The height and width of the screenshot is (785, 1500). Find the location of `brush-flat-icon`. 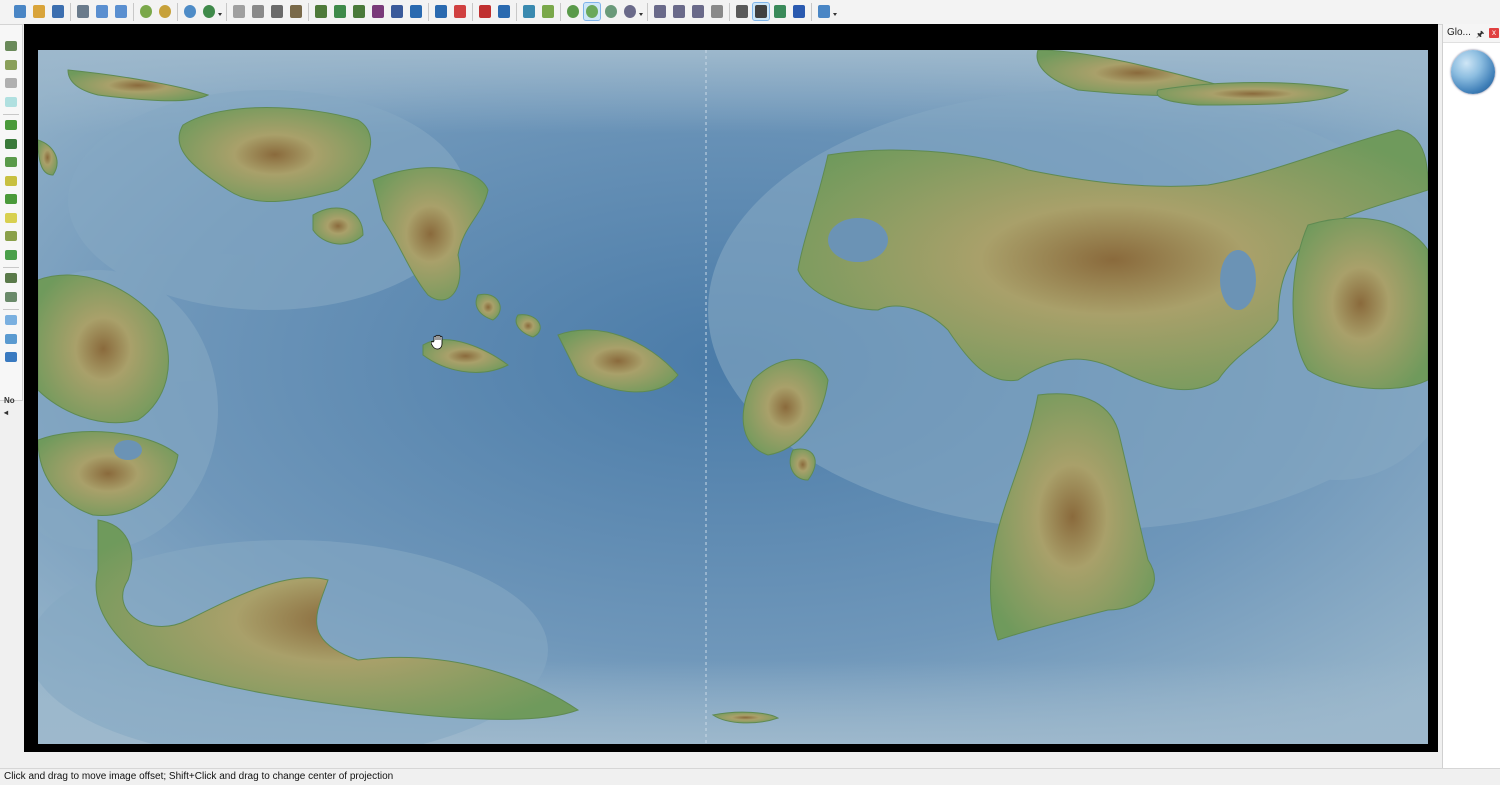

brush-flat-icon is located at coordinates (11, 83).